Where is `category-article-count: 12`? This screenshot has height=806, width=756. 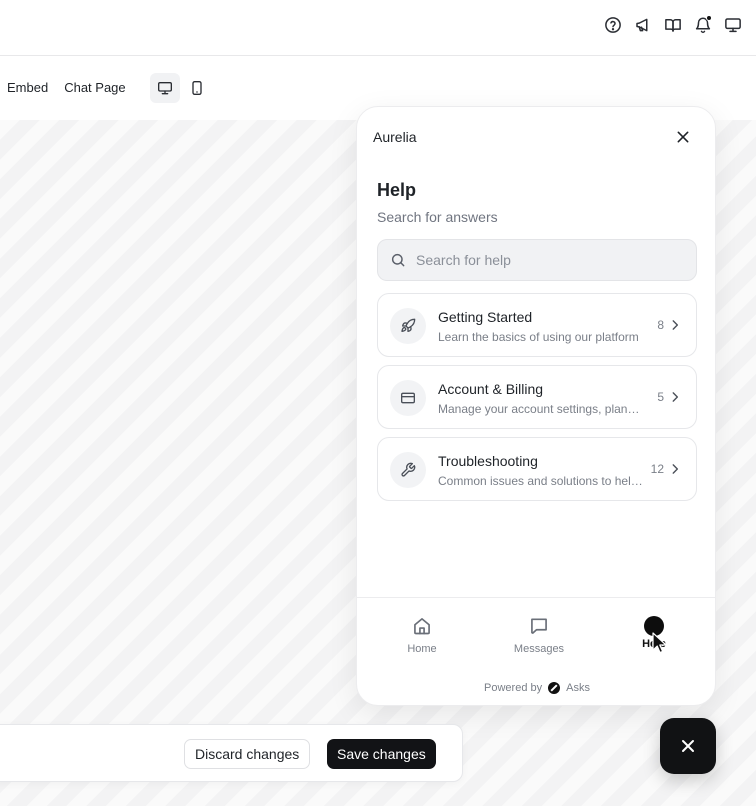 category-article-count: 12 is located at coordinates (657, 469).